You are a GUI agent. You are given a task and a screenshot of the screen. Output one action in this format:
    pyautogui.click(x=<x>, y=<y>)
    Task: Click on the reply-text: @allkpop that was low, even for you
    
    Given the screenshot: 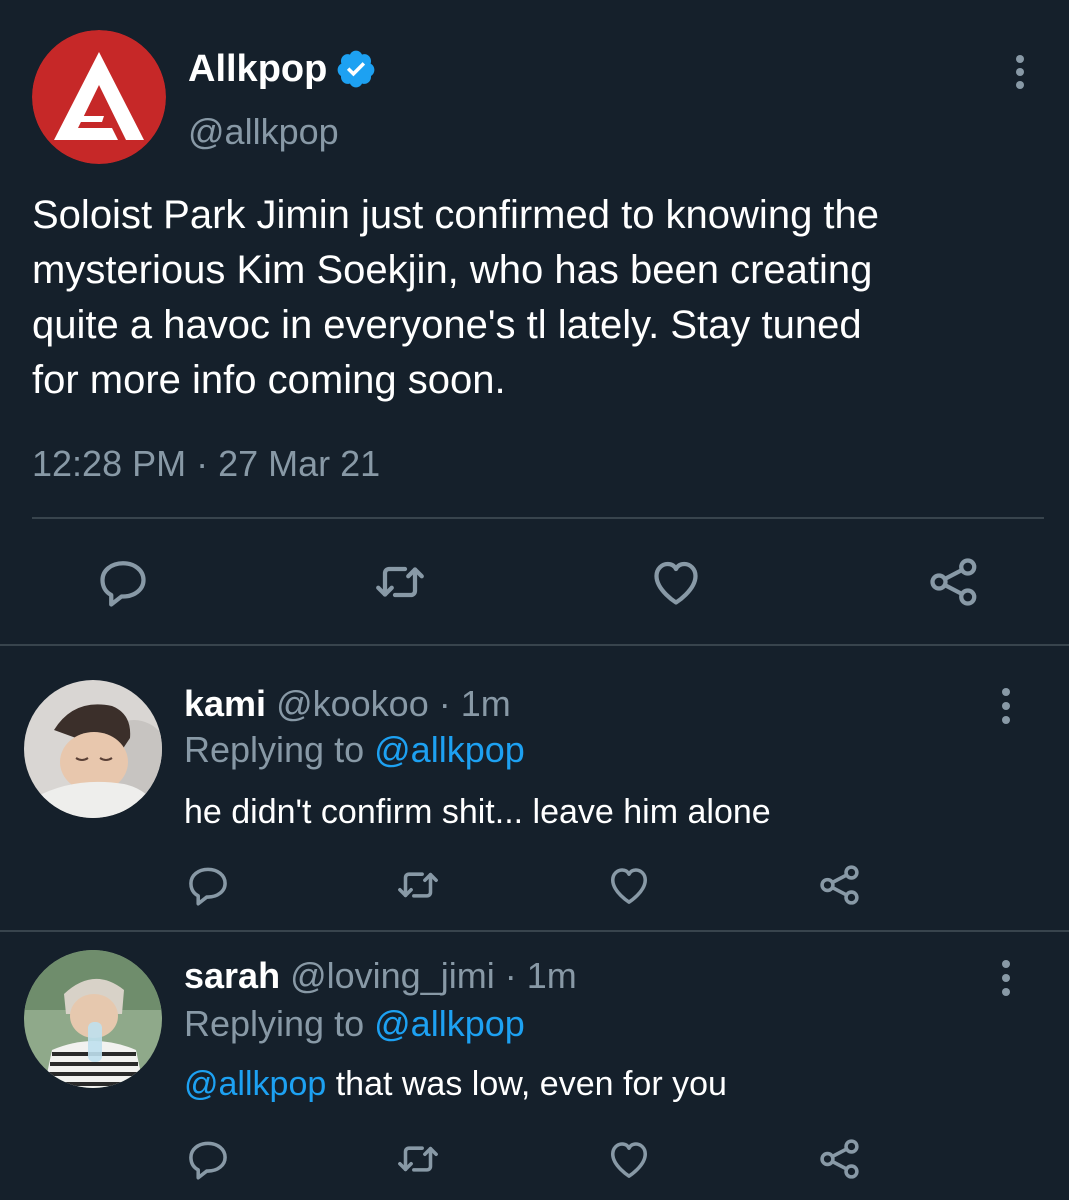 What is the action you would take?
    pyautogui.click(x=455, y=1084)
    